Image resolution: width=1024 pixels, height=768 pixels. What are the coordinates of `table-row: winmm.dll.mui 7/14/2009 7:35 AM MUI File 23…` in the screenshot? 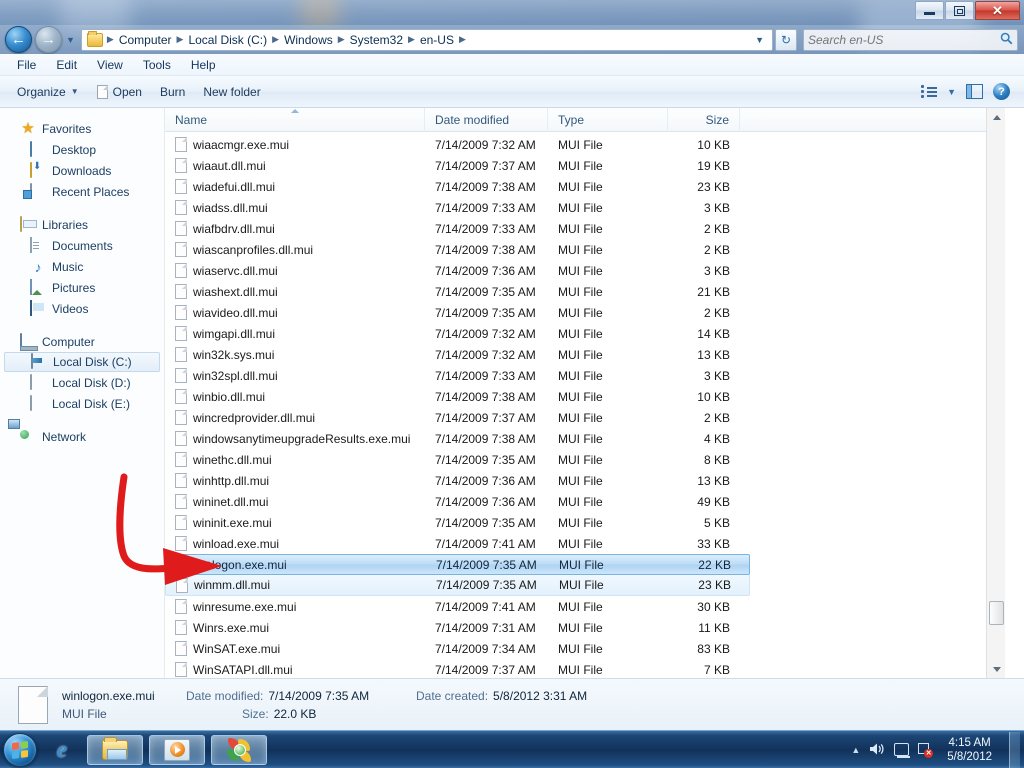 It's located at (457, 585).